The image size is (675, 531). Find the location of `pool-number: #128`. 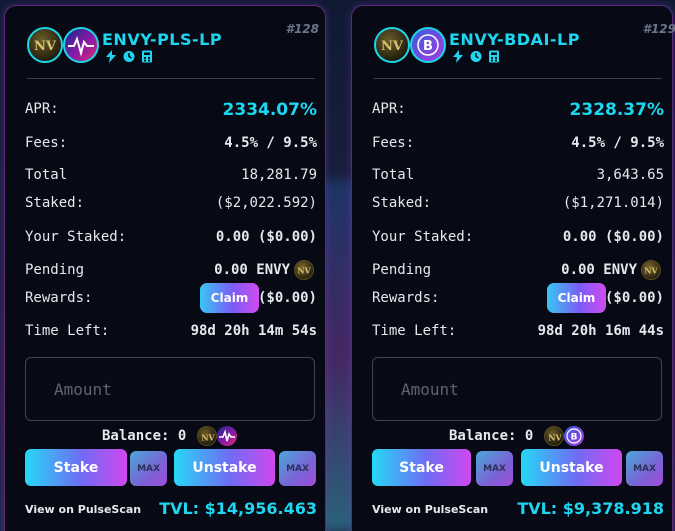

pool-number: #128 is located at coordinates (302, 29).